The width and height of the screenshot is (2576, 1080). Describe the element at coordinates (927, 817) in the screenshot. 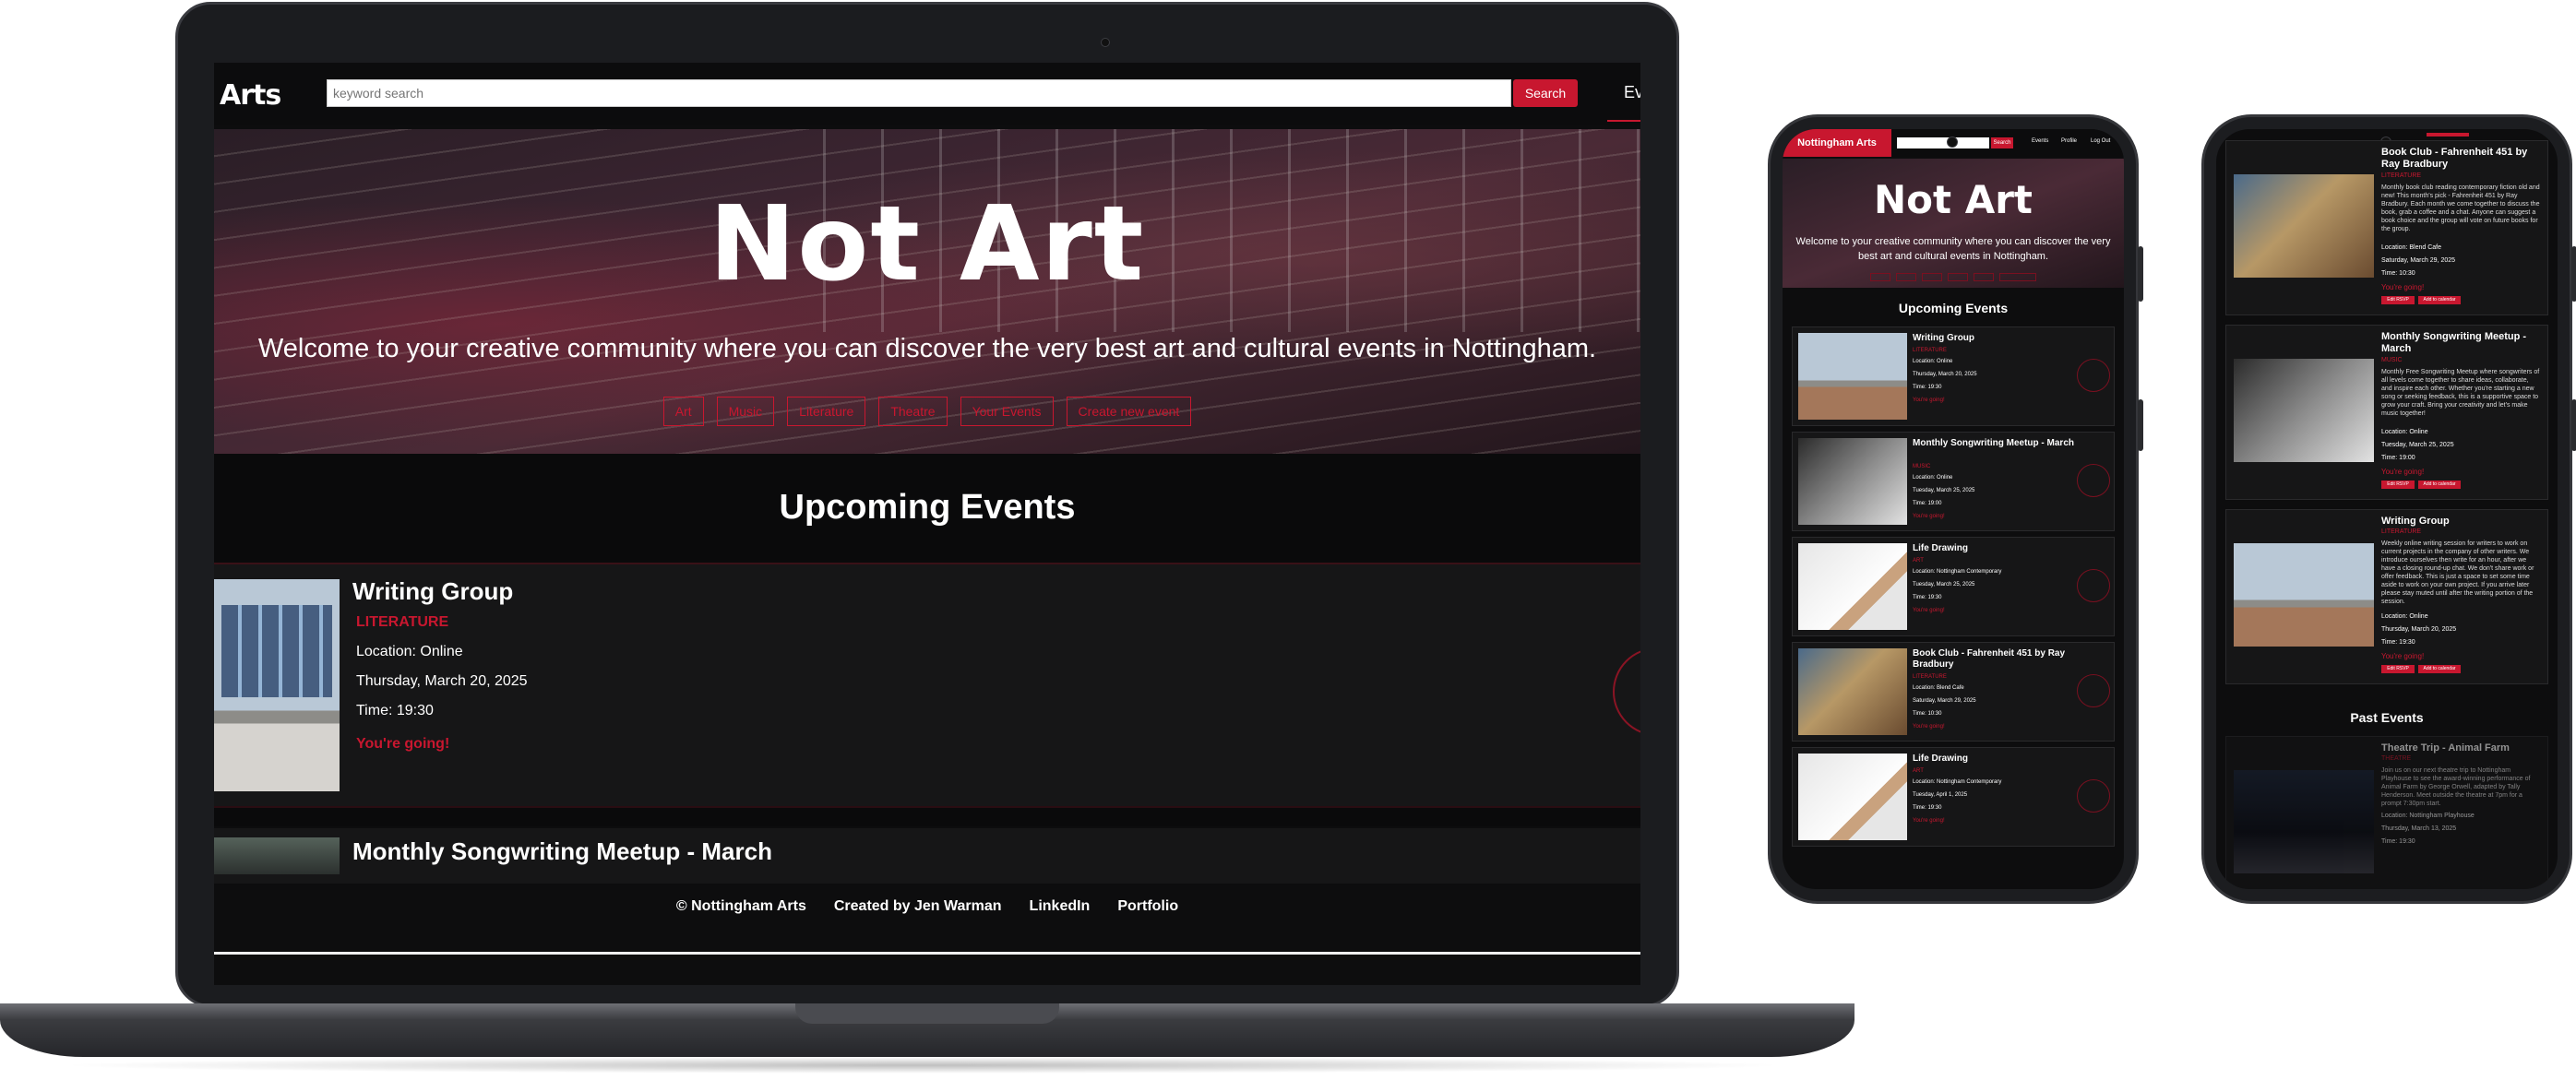

I see `gap` at that location.